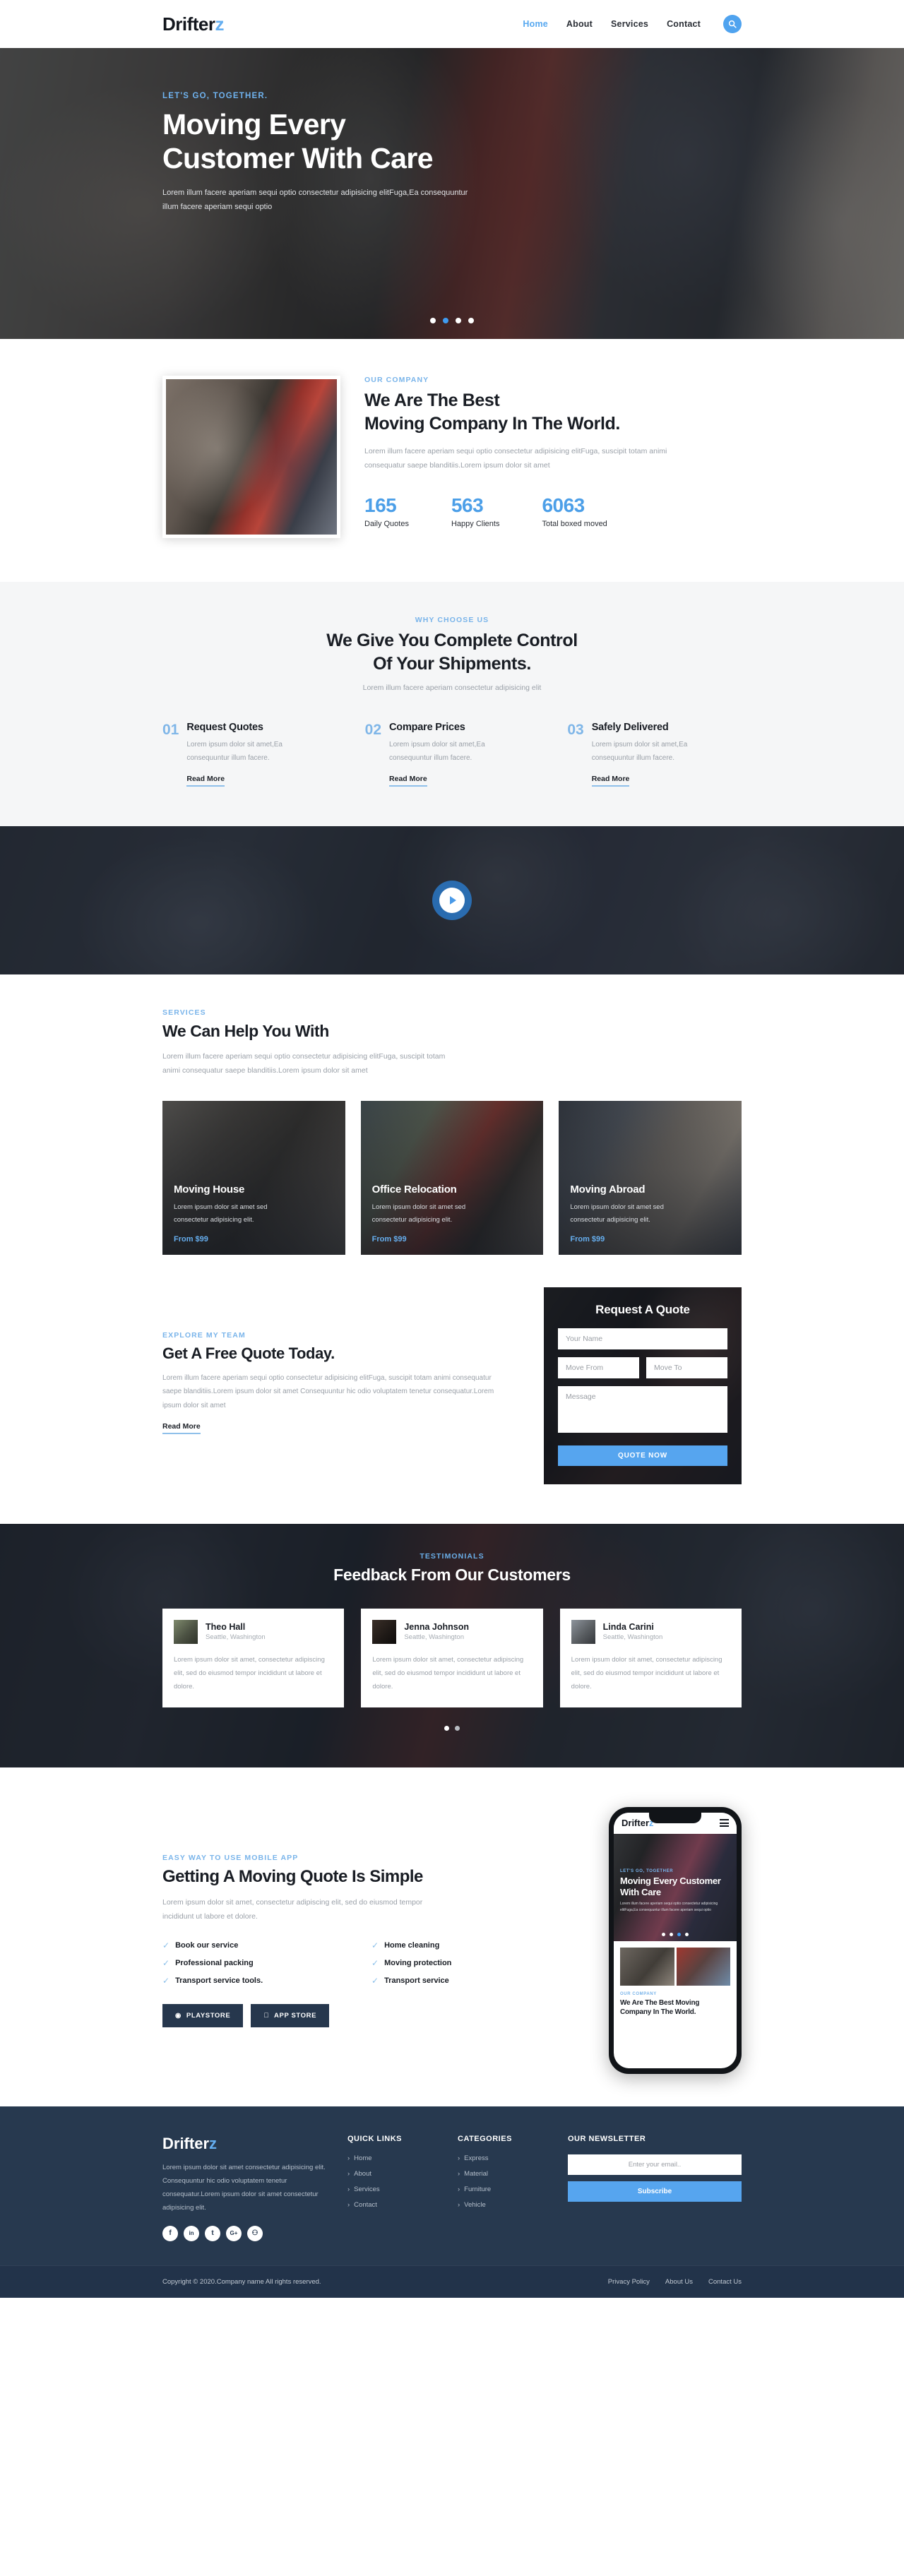  I want to click on testimonial-location: Seattle, Washington, so click(236, 1637).